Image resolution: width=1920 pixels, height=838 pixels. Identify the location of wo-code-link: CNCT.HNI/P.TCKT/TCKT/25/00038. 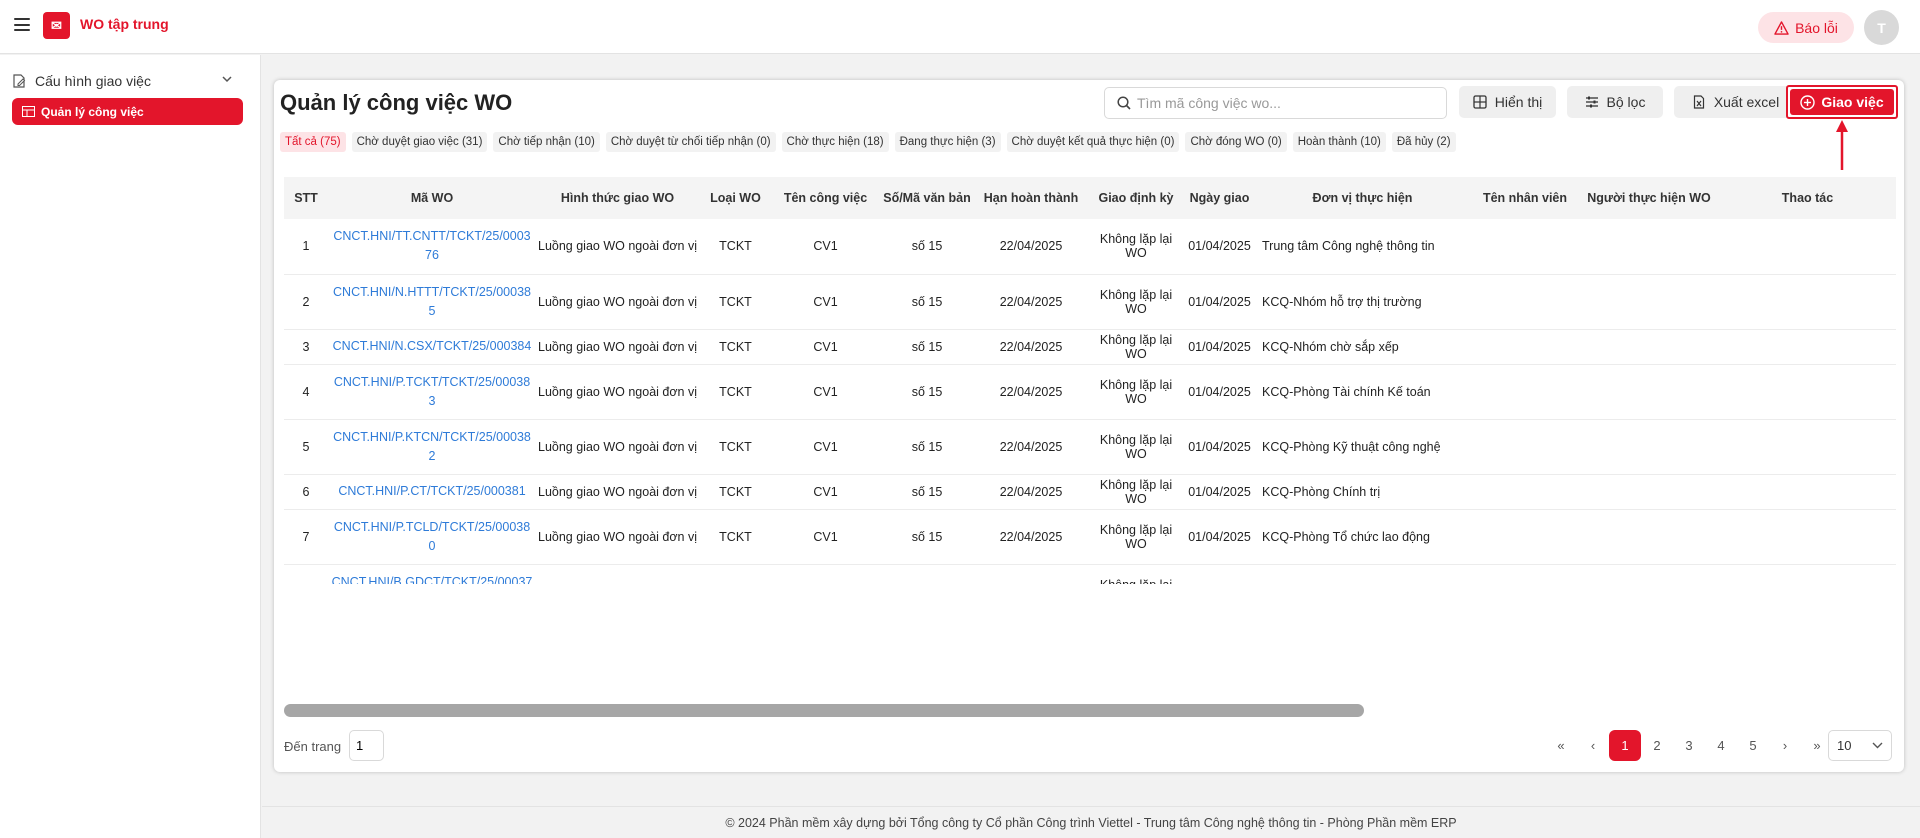
(432, 382).